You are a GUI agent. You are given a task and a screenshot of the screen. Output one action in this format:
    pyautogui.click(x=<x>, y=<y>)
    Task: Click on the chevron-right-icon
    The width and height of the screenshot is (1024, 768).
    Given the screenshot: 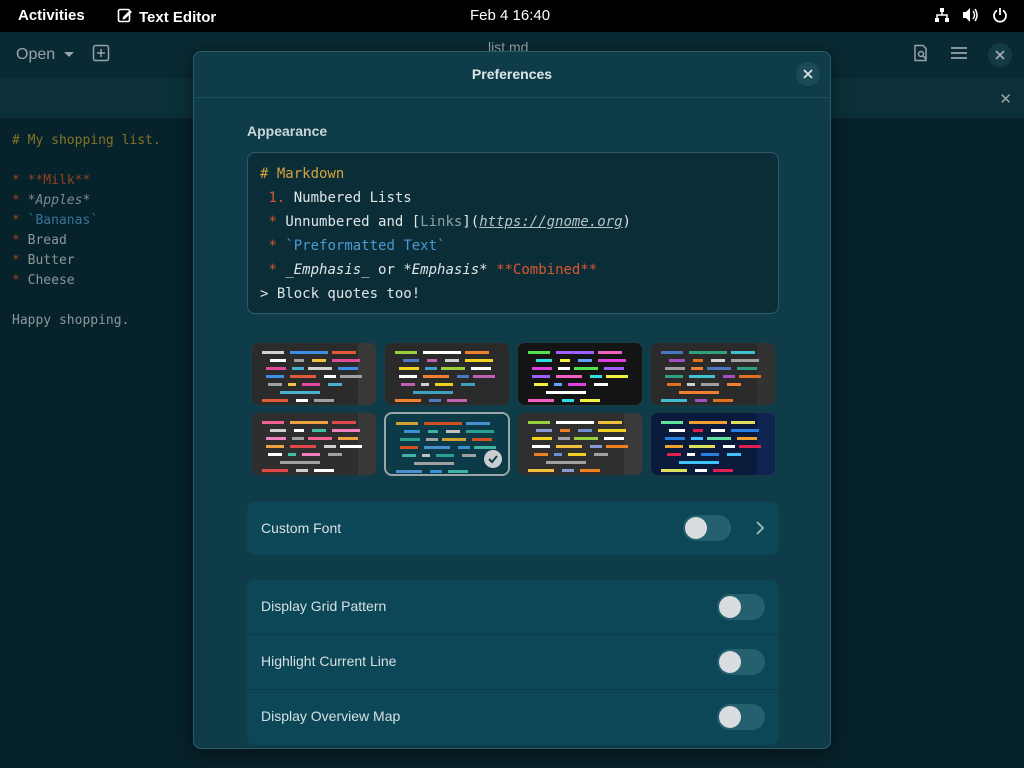 What is the action you would take?
    pyautogui.click(x=760, y=530)
    